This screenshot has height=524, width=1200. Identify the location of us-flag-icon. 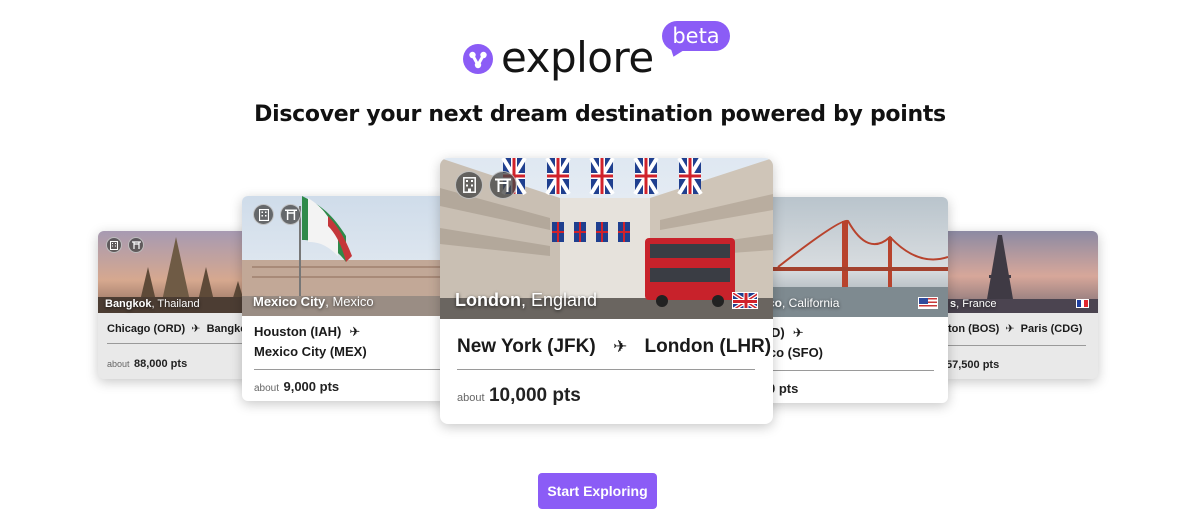
(928, 303).